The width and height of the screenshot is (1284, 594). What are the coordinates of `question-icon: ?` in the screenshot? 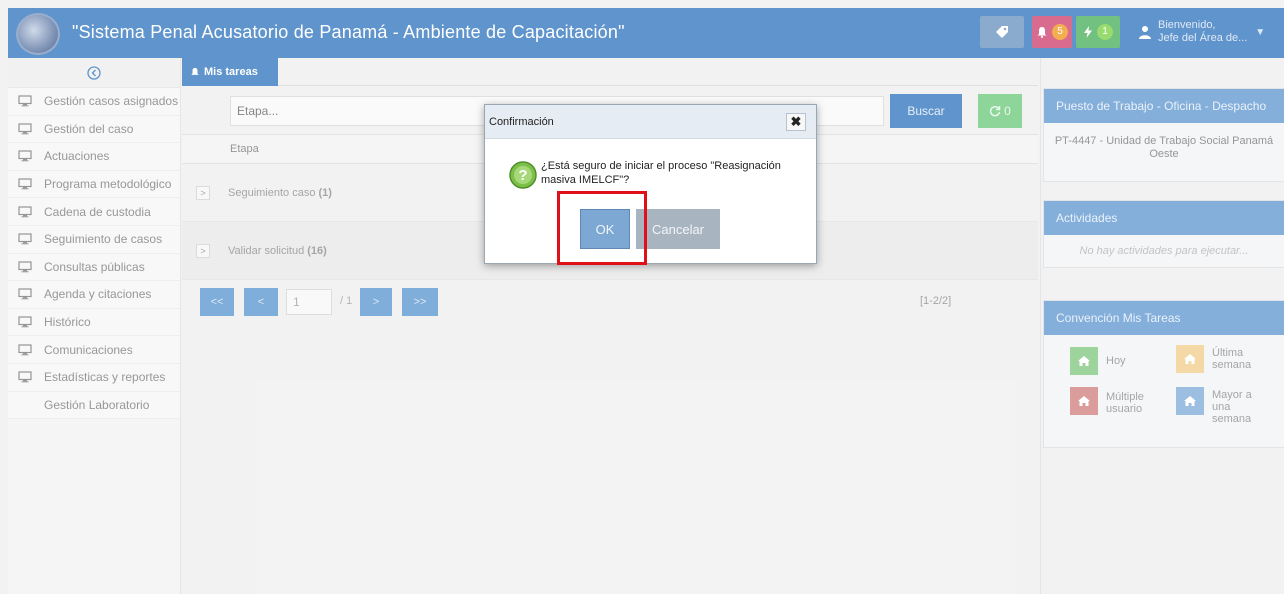 It's located at (523, 175).